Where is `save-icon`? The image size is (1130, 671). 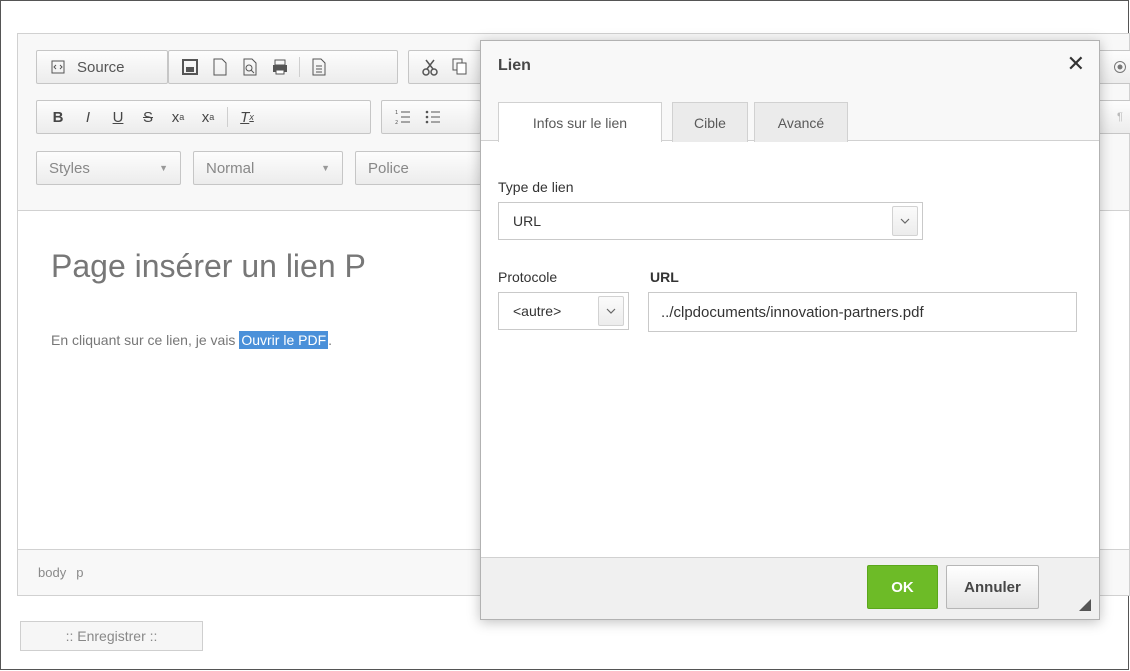 save-icon is located at coordinates (190, 67).